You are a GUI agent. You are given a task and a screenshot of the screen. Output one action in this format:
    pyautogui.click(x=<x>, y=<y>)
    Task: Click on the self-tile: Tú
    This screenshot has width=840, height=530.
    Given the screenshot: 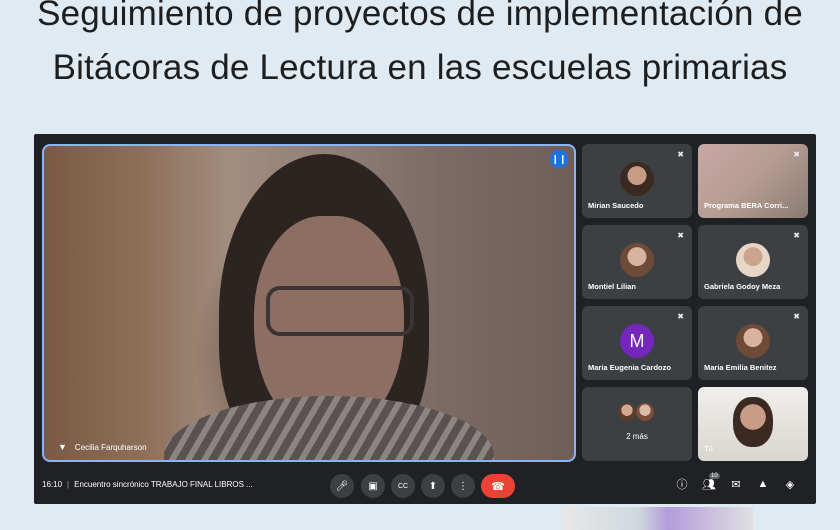 What is the action you would take?
    pyautogui.click(x=753, y=424)
    